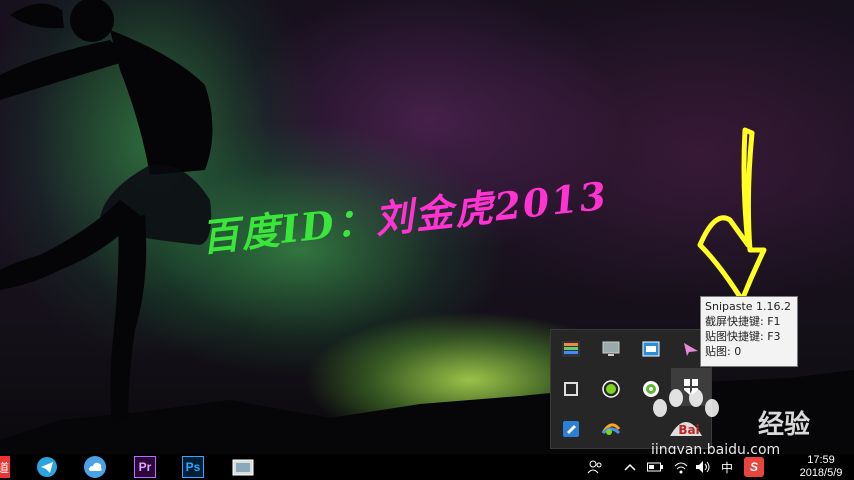  What do you see at coordinates (784, 425) in the screenshot?
I see `baidu-jingyan-text: 经验` at bounding box center [784, 425].